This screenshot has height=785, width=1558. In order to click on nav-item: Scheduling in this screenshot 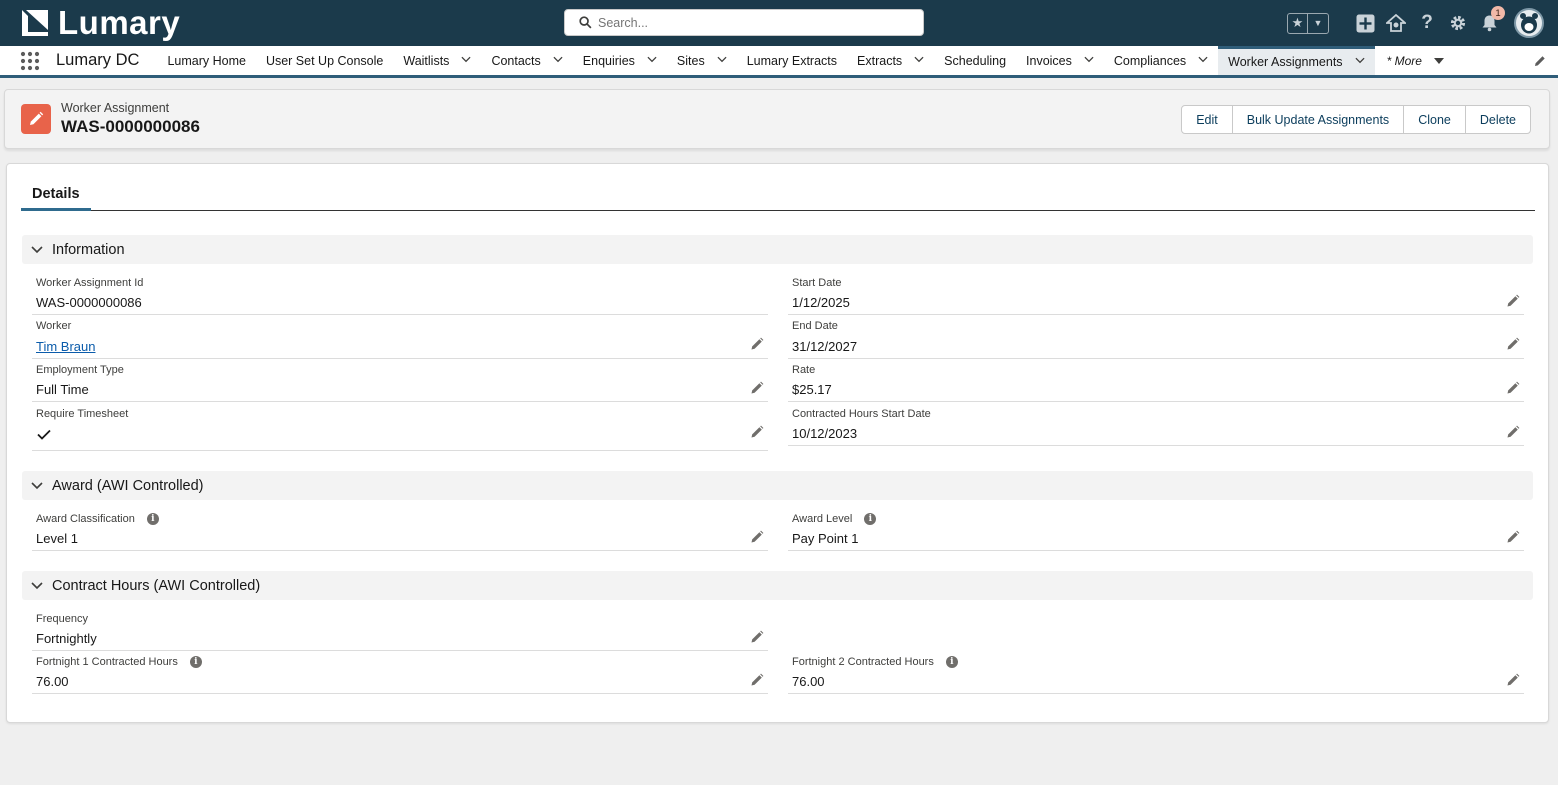, I will do `click(975, 60)`.